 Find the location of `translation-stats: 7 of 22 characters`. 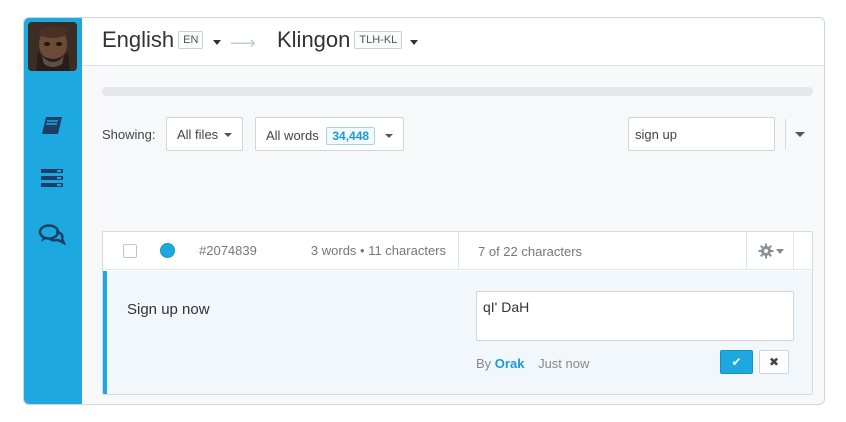

translation-stats: 7 of 22 characters is located at coordinates (530, 251).